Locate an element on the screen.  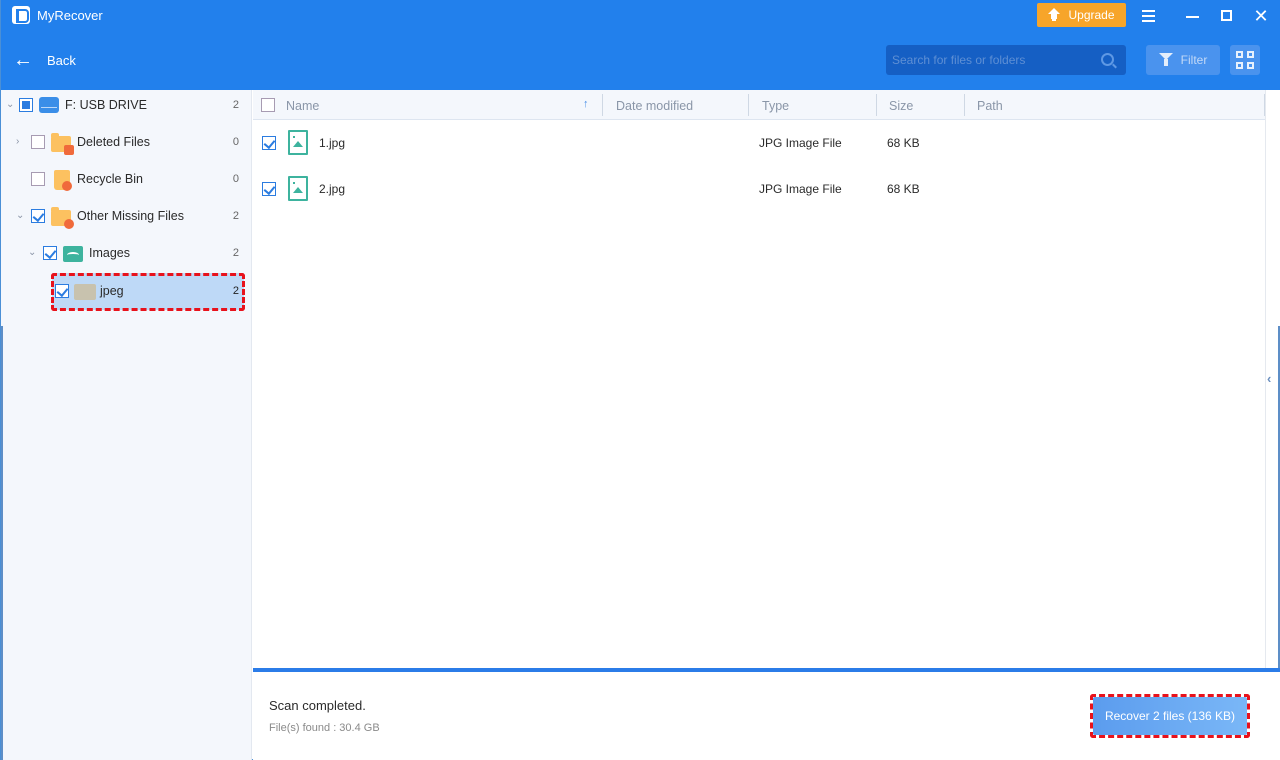
search-icon is located at coordinates (1107, 59).